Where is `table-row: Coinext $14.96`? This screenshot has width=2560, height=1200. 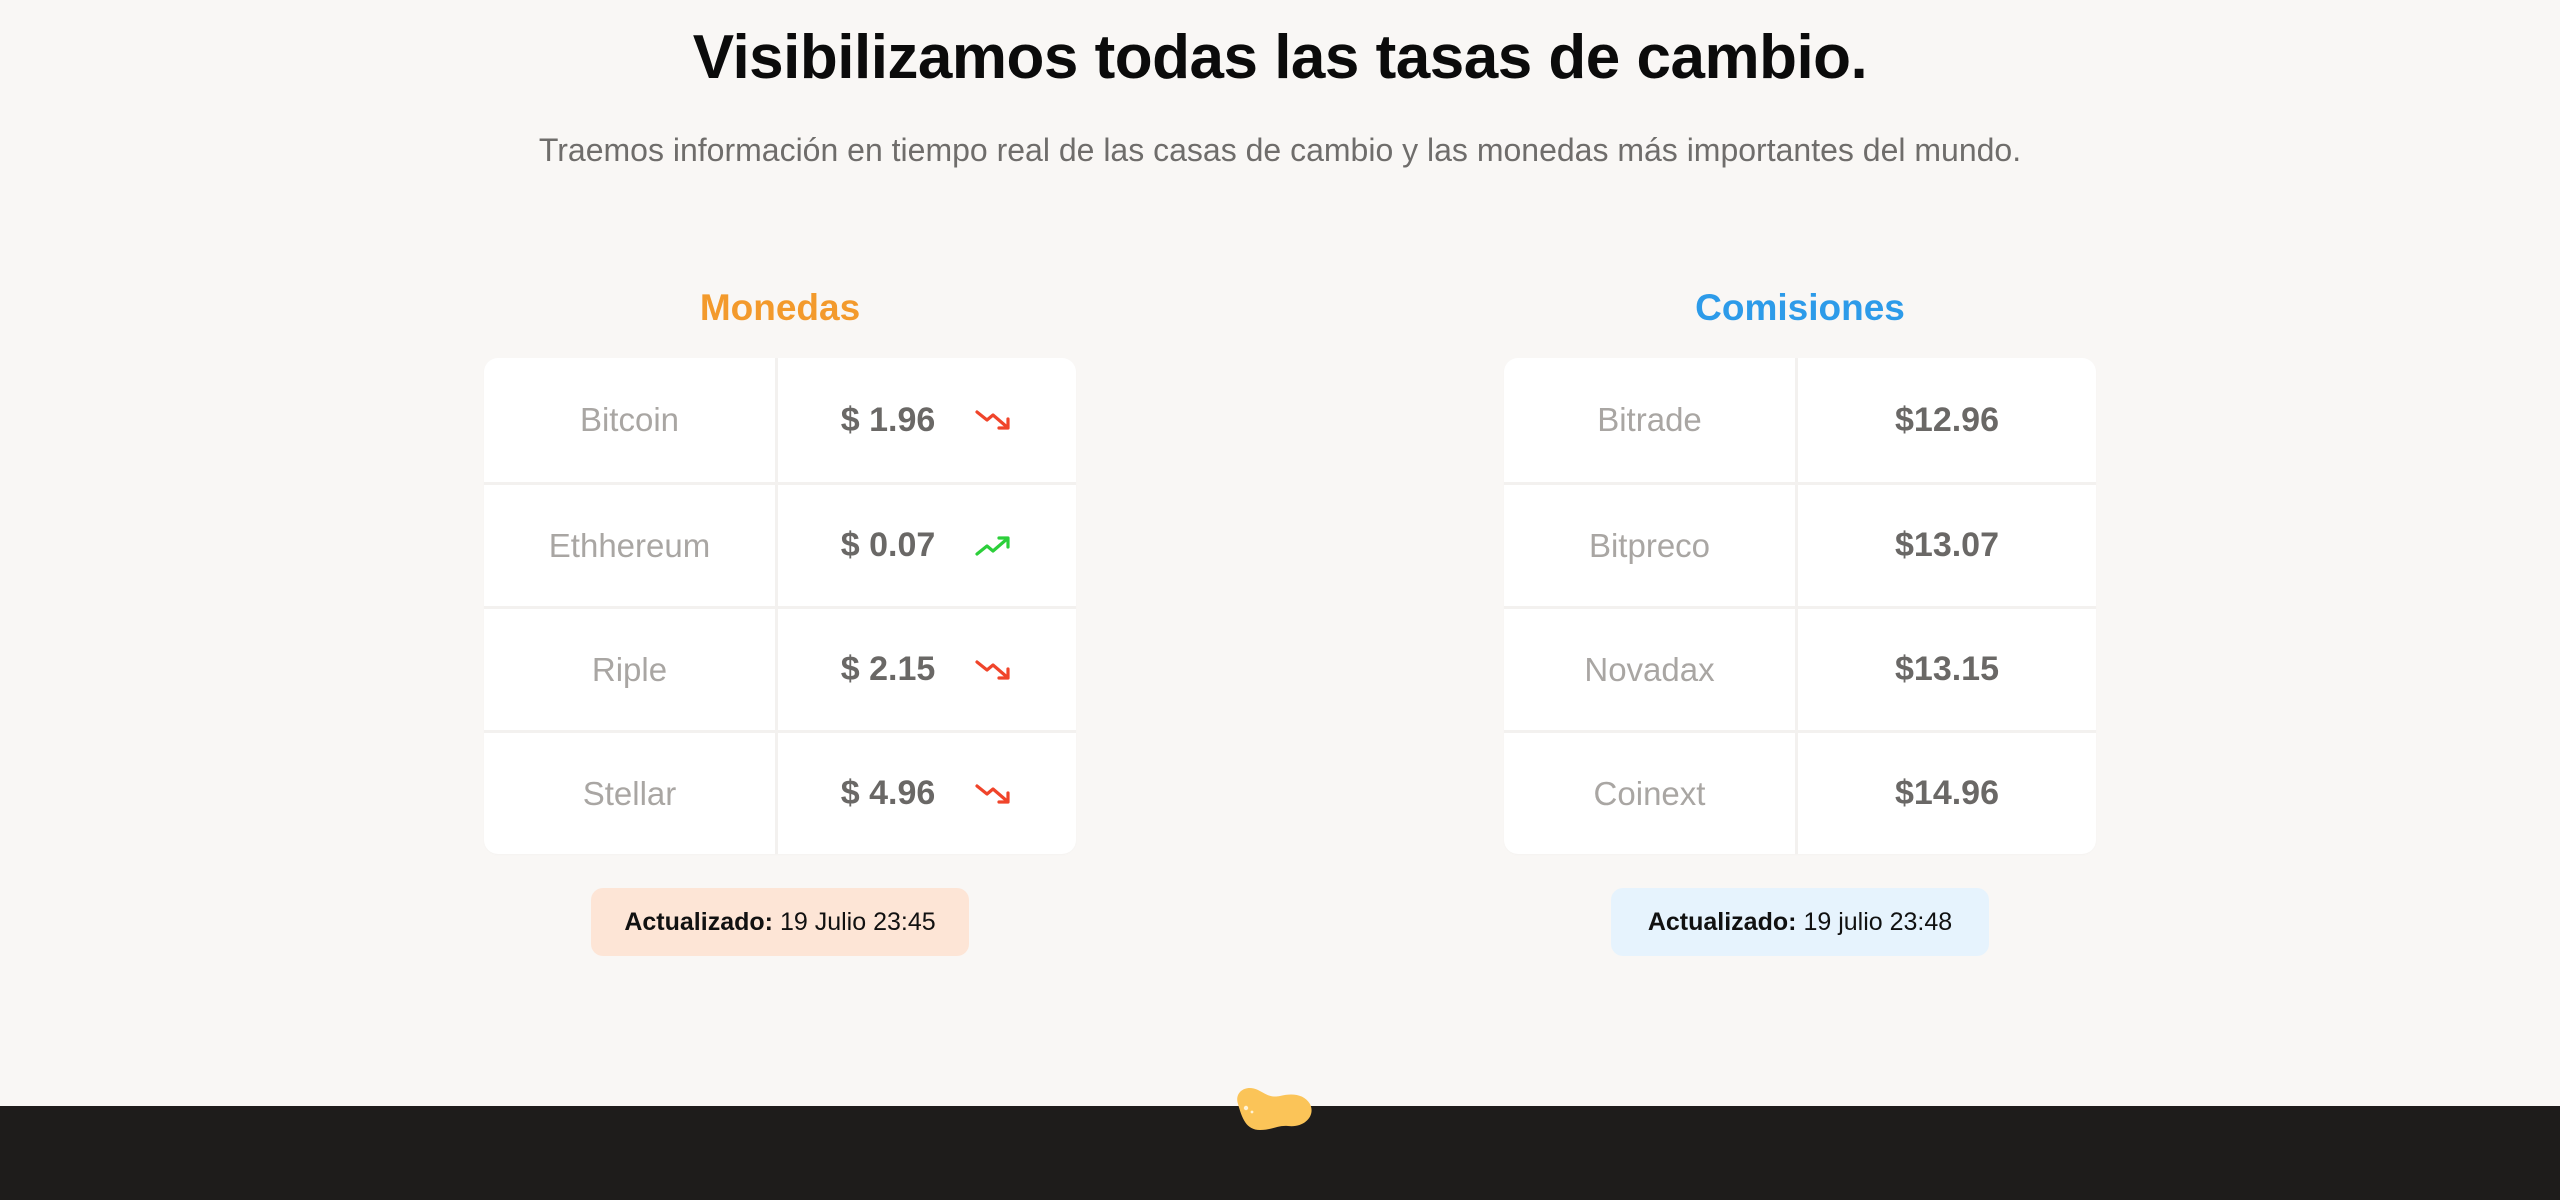
table-row: Coinext $14.96 is located at coordinates (1800, 792).